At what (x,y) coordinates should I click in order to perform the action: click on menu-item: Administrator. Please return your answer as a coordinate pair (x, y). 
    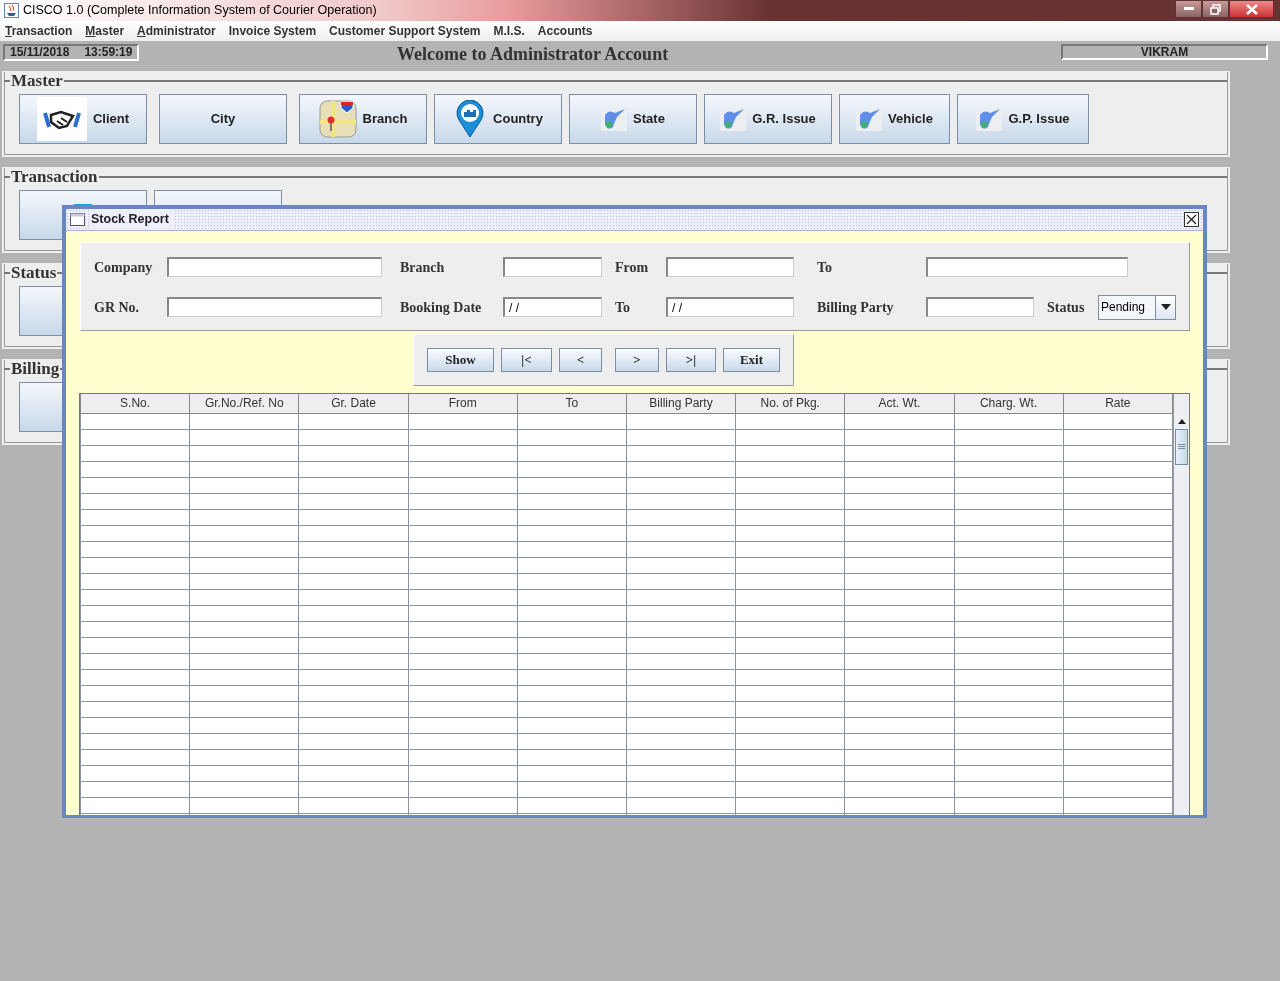
    Looking at the image, I should click on (176, 31).